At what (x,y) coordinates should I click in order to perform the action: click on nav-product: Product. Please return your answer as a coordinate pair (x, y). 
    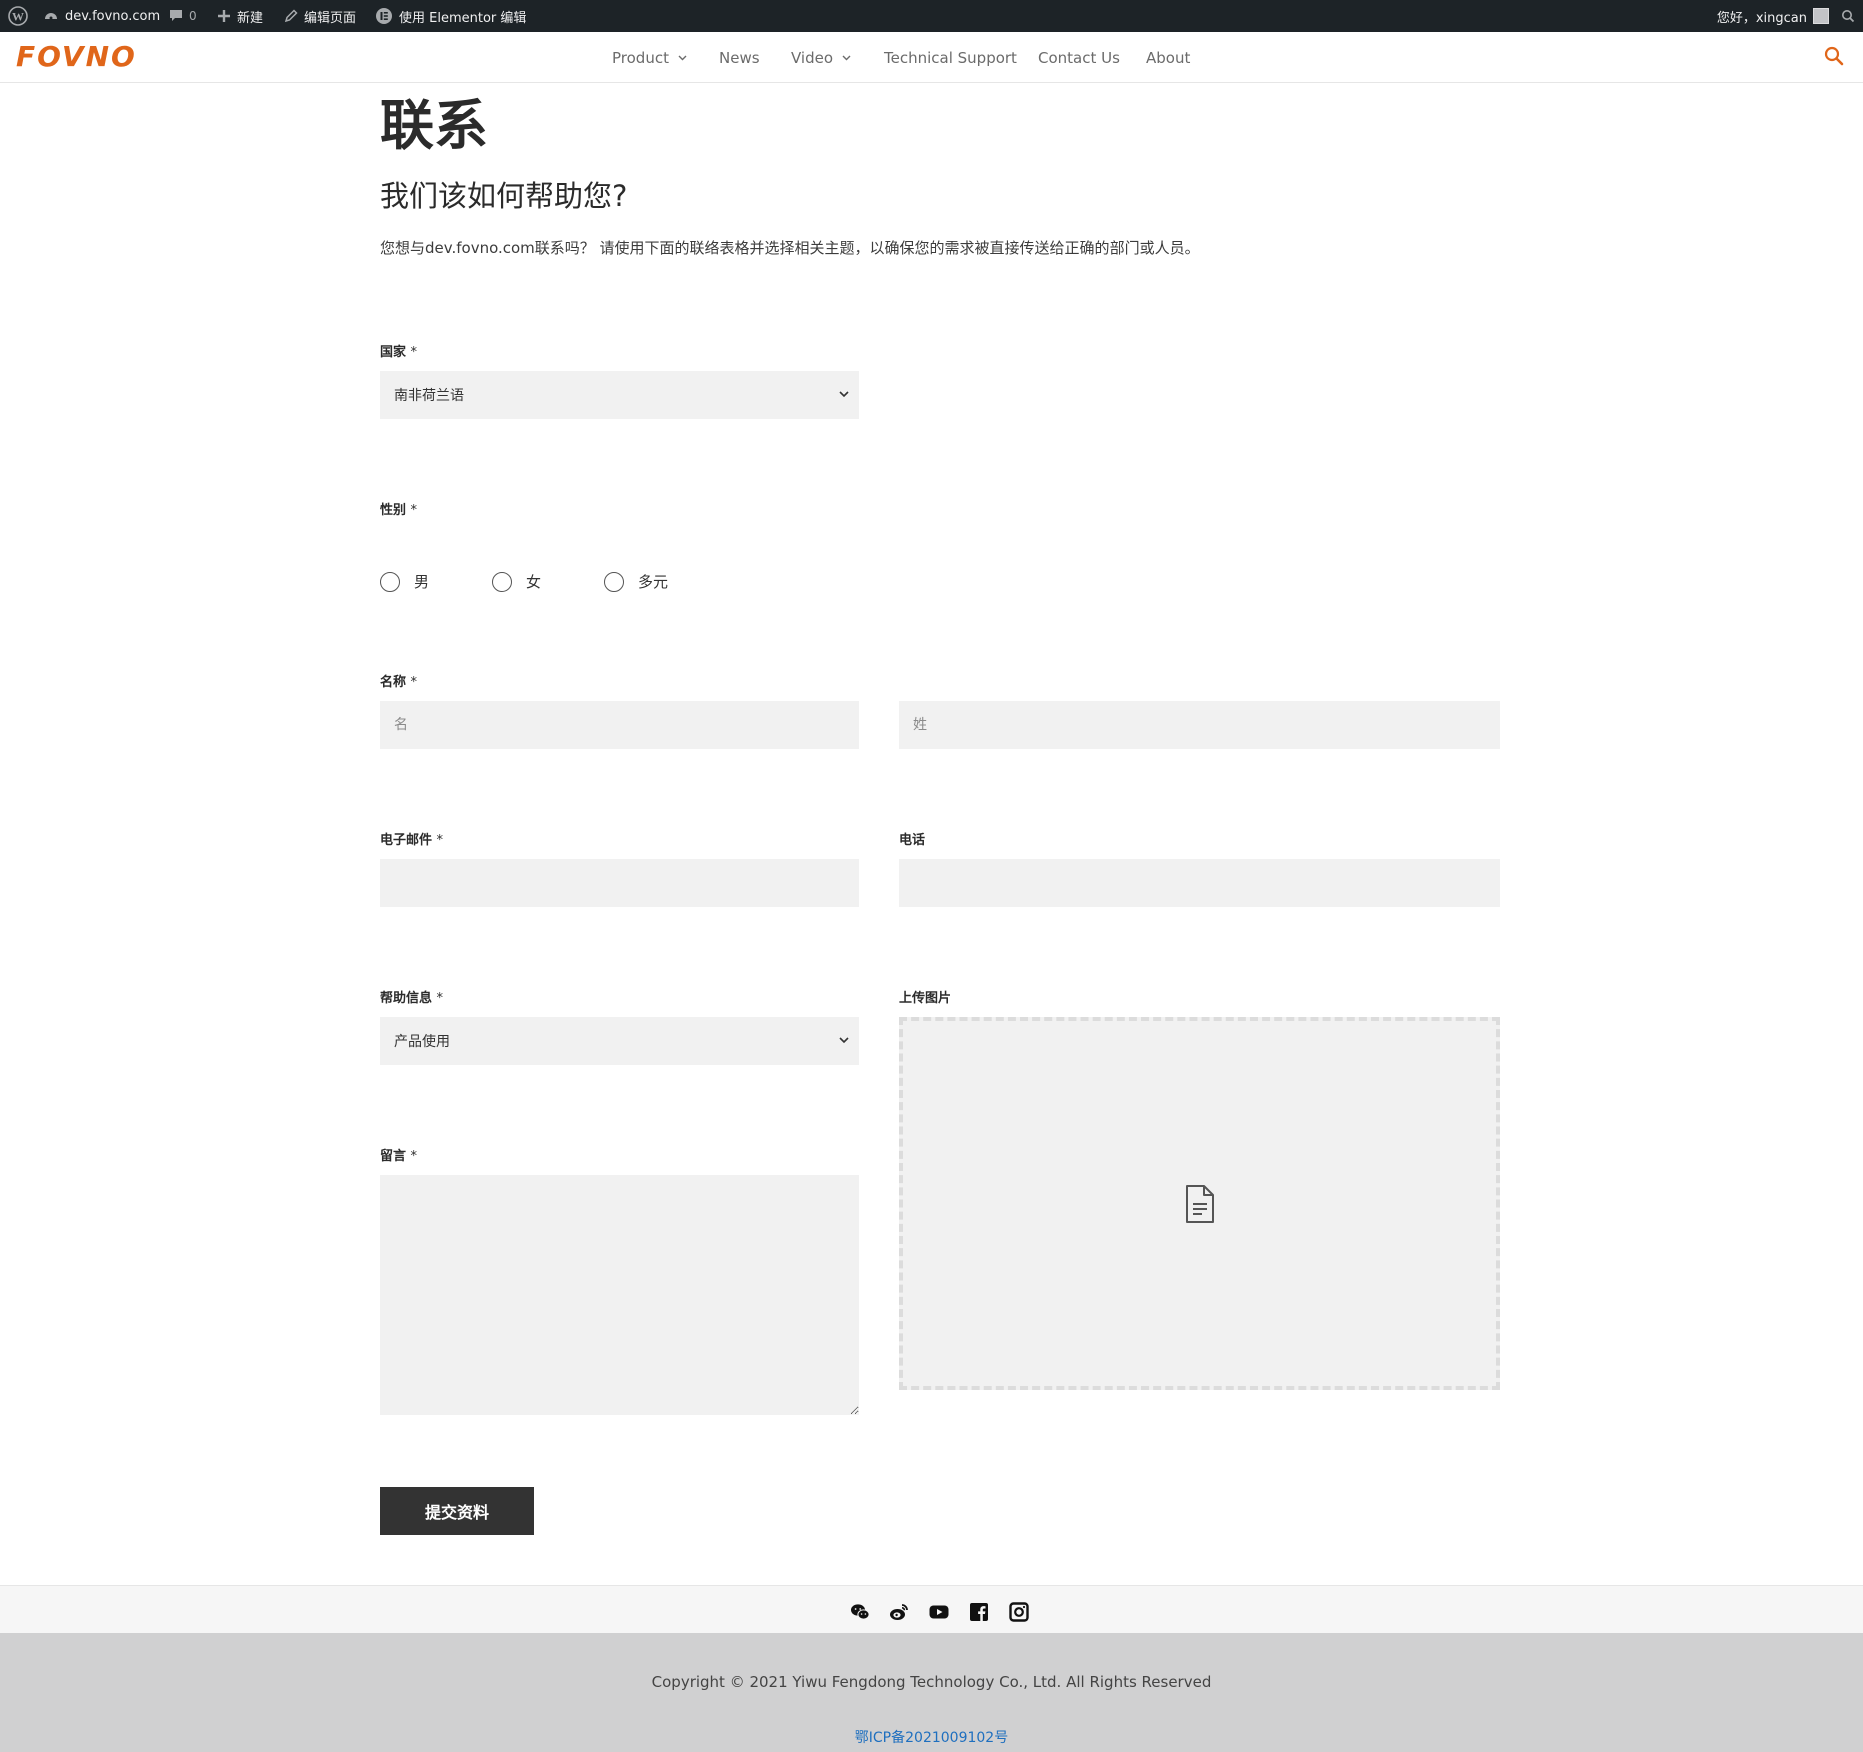
    Looking at the image, I should click on (649, 57).